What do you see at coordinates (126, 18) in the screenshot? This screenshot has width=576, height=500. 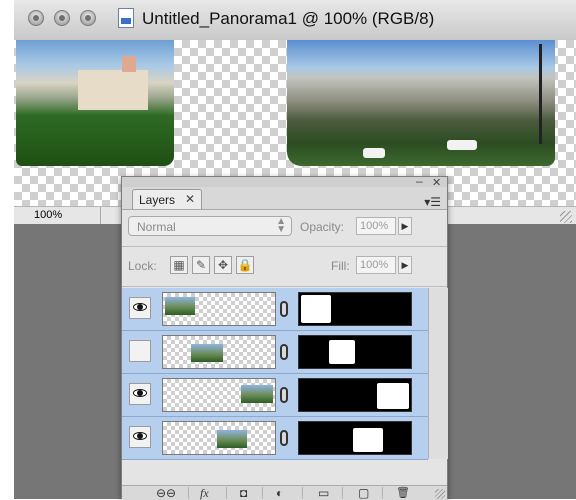 I see `document-proxy-icon` at bounding box center [126, 18].